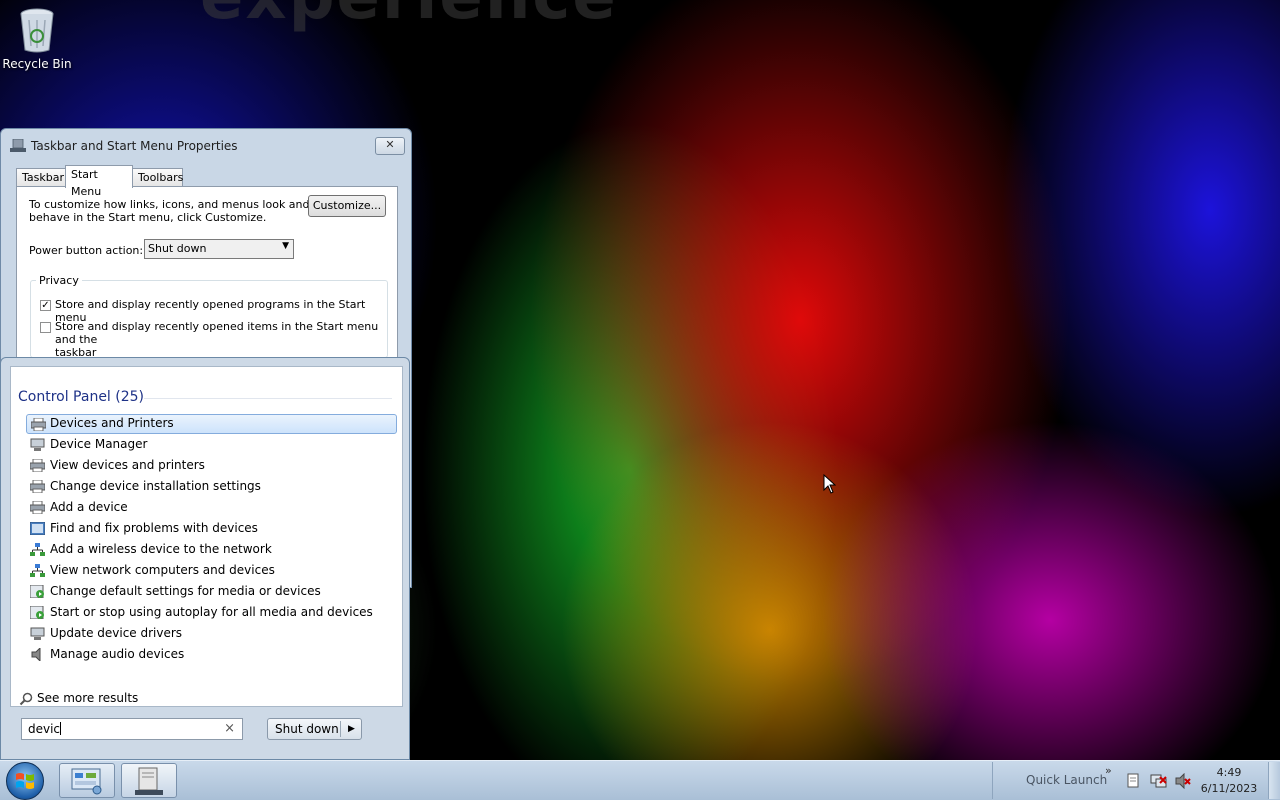 This screenshot has height=802, width=1280. Describe the element at coordinates (37, 30) in the screenshot. I see `recycle-bin-icon` at that location.